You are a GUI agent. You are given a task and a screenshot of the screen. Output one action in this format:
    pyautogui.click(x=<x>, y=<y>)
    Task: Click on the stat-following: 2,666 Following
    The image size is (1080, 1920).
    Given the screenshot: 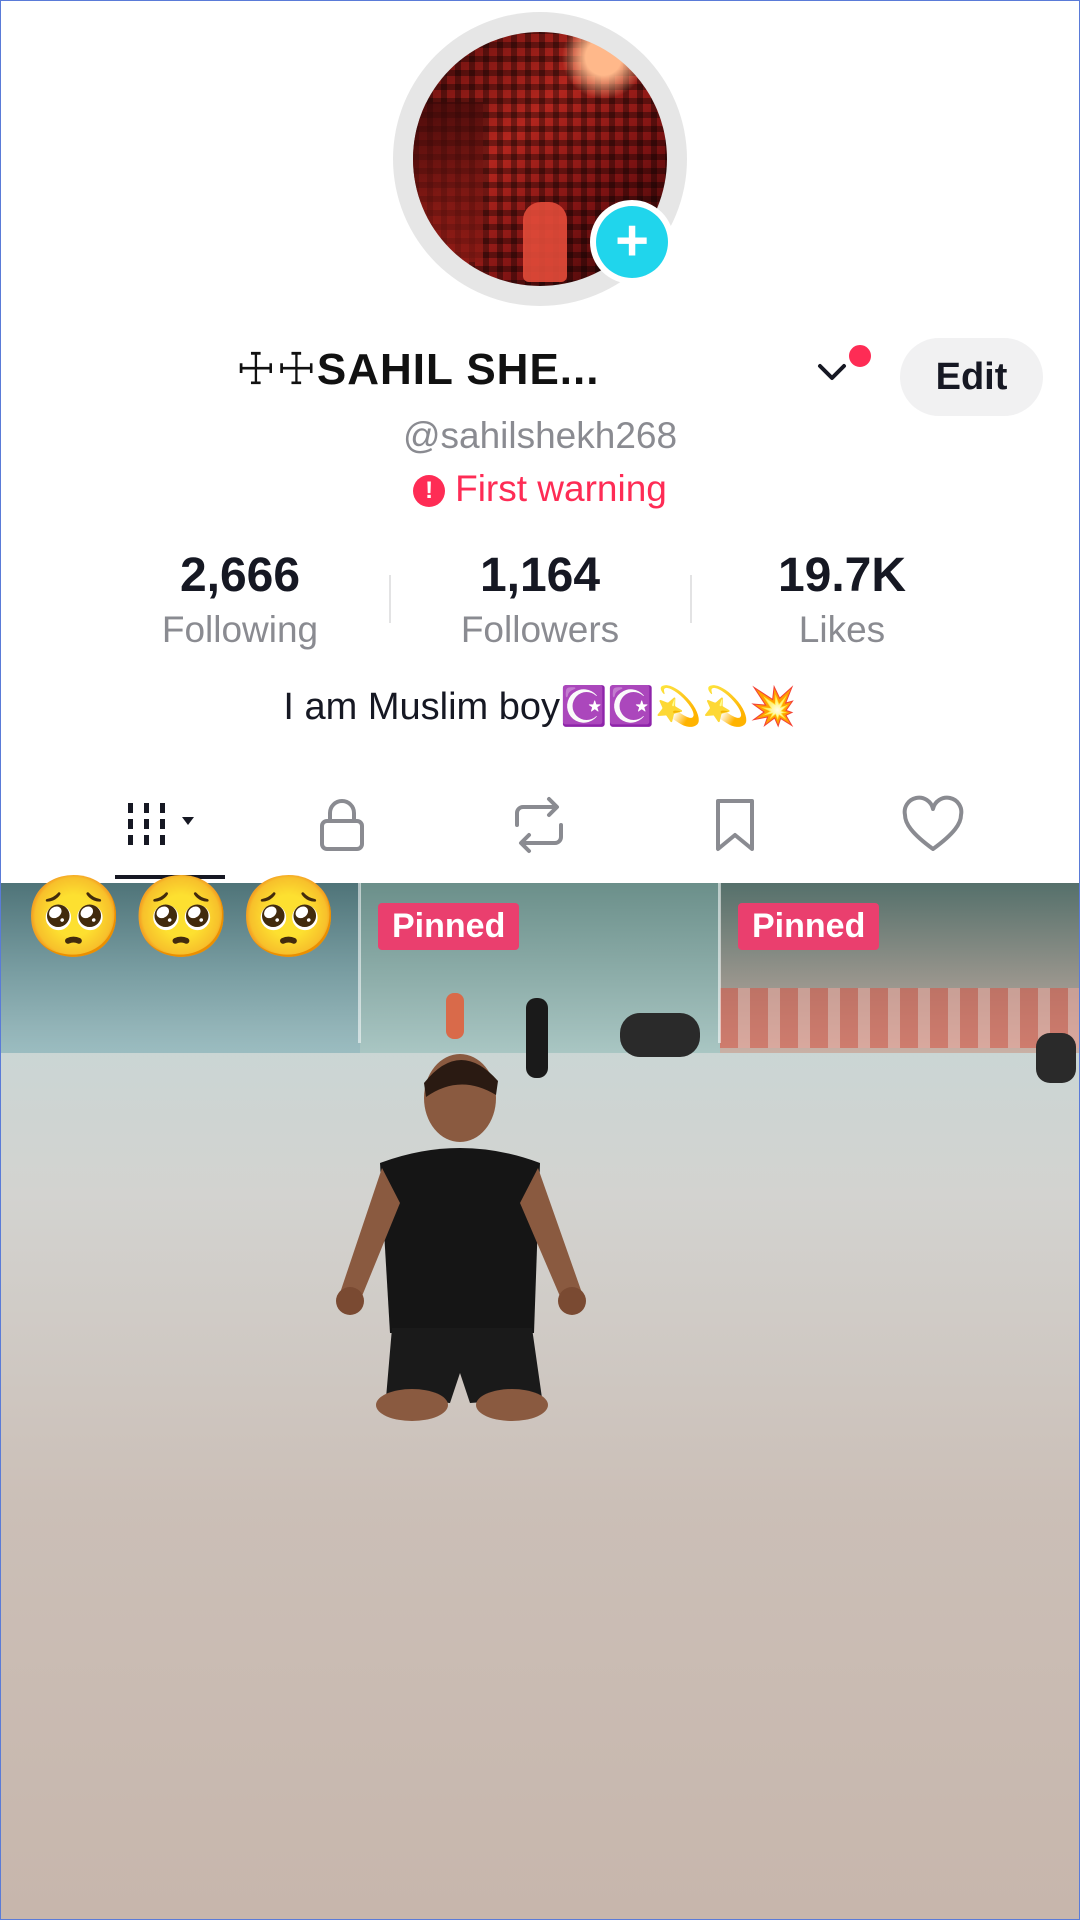 What is the action you would take?
    pyautogui.click(x=240, y=599)
    